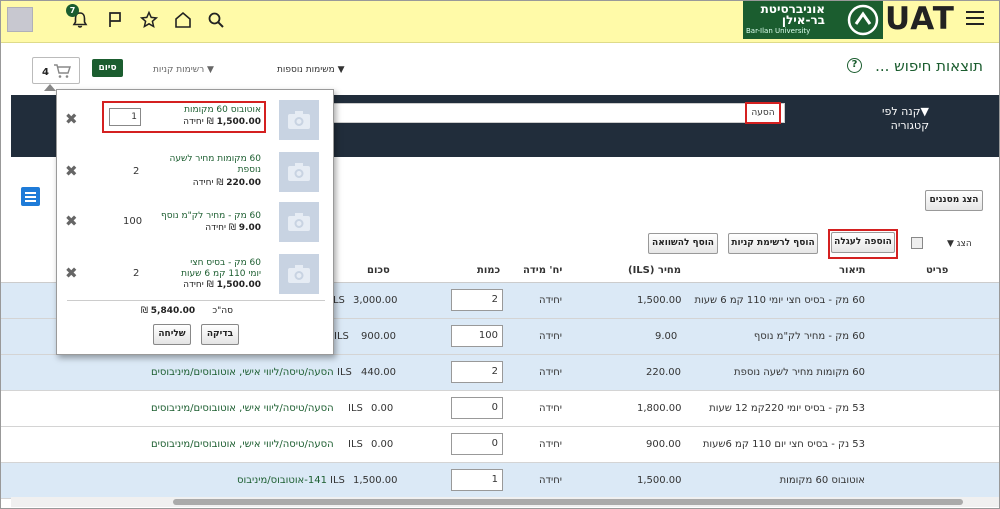 Image resolution: width=1000 pixels, height=509 pixels. What do you see at coordinates (905, 118) in the screenshot?
I see `buy-by-category-label: קנה לפי קטגוריה` at bounding box center [905, 118].